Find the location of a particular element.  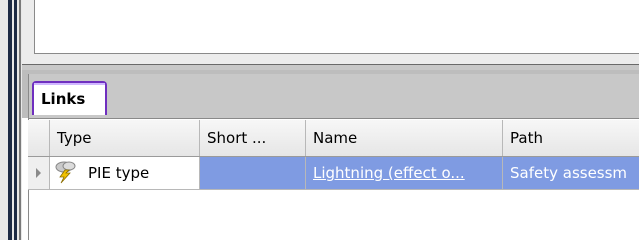

header-path: Path is located at coordinates (571, 138).